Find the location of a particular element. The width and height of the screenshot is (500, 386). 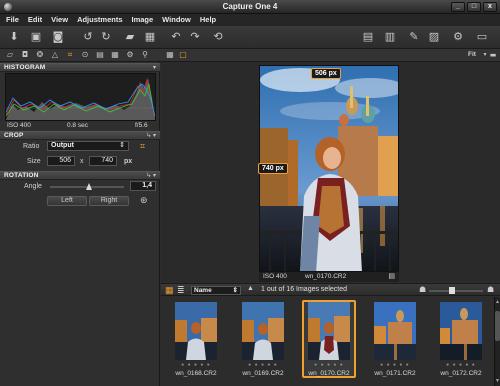

tool-tabs: ▱ ◘ ❂ △ ⌗ ⊙ ▤ ▦ ⚙ ⚲ ▦ ▢ Fit ▾ ▬ is located at coordinates (250, 55).